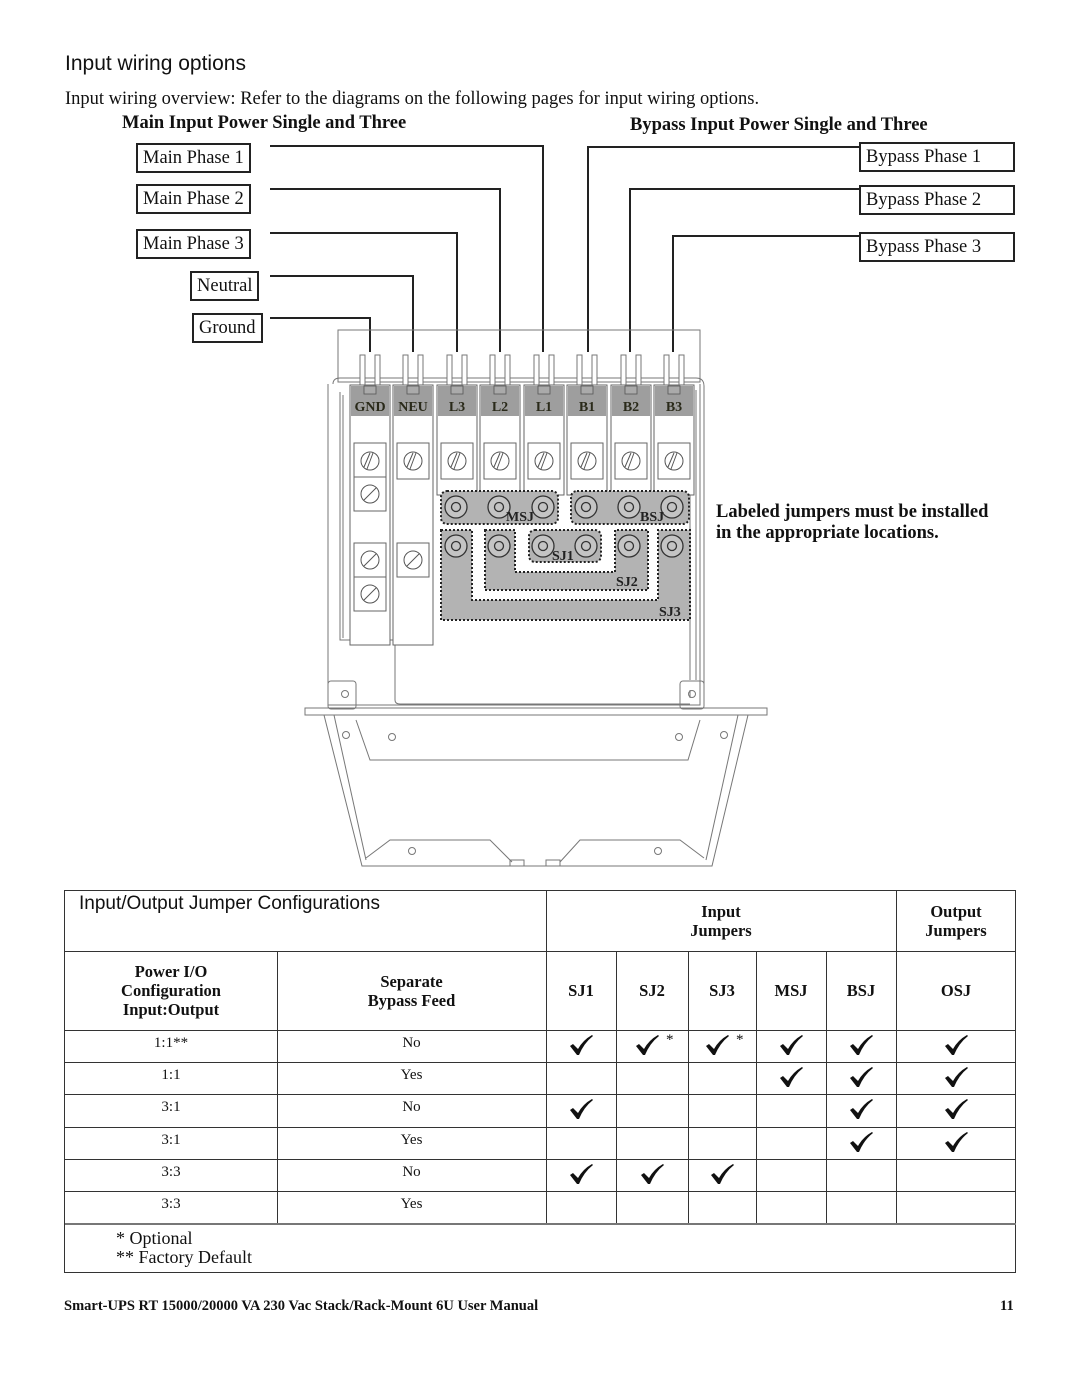  Describe the element at coordinates (670, 612) in the screenshot. I see `jumper-label-sj3: SJ3` at that location.